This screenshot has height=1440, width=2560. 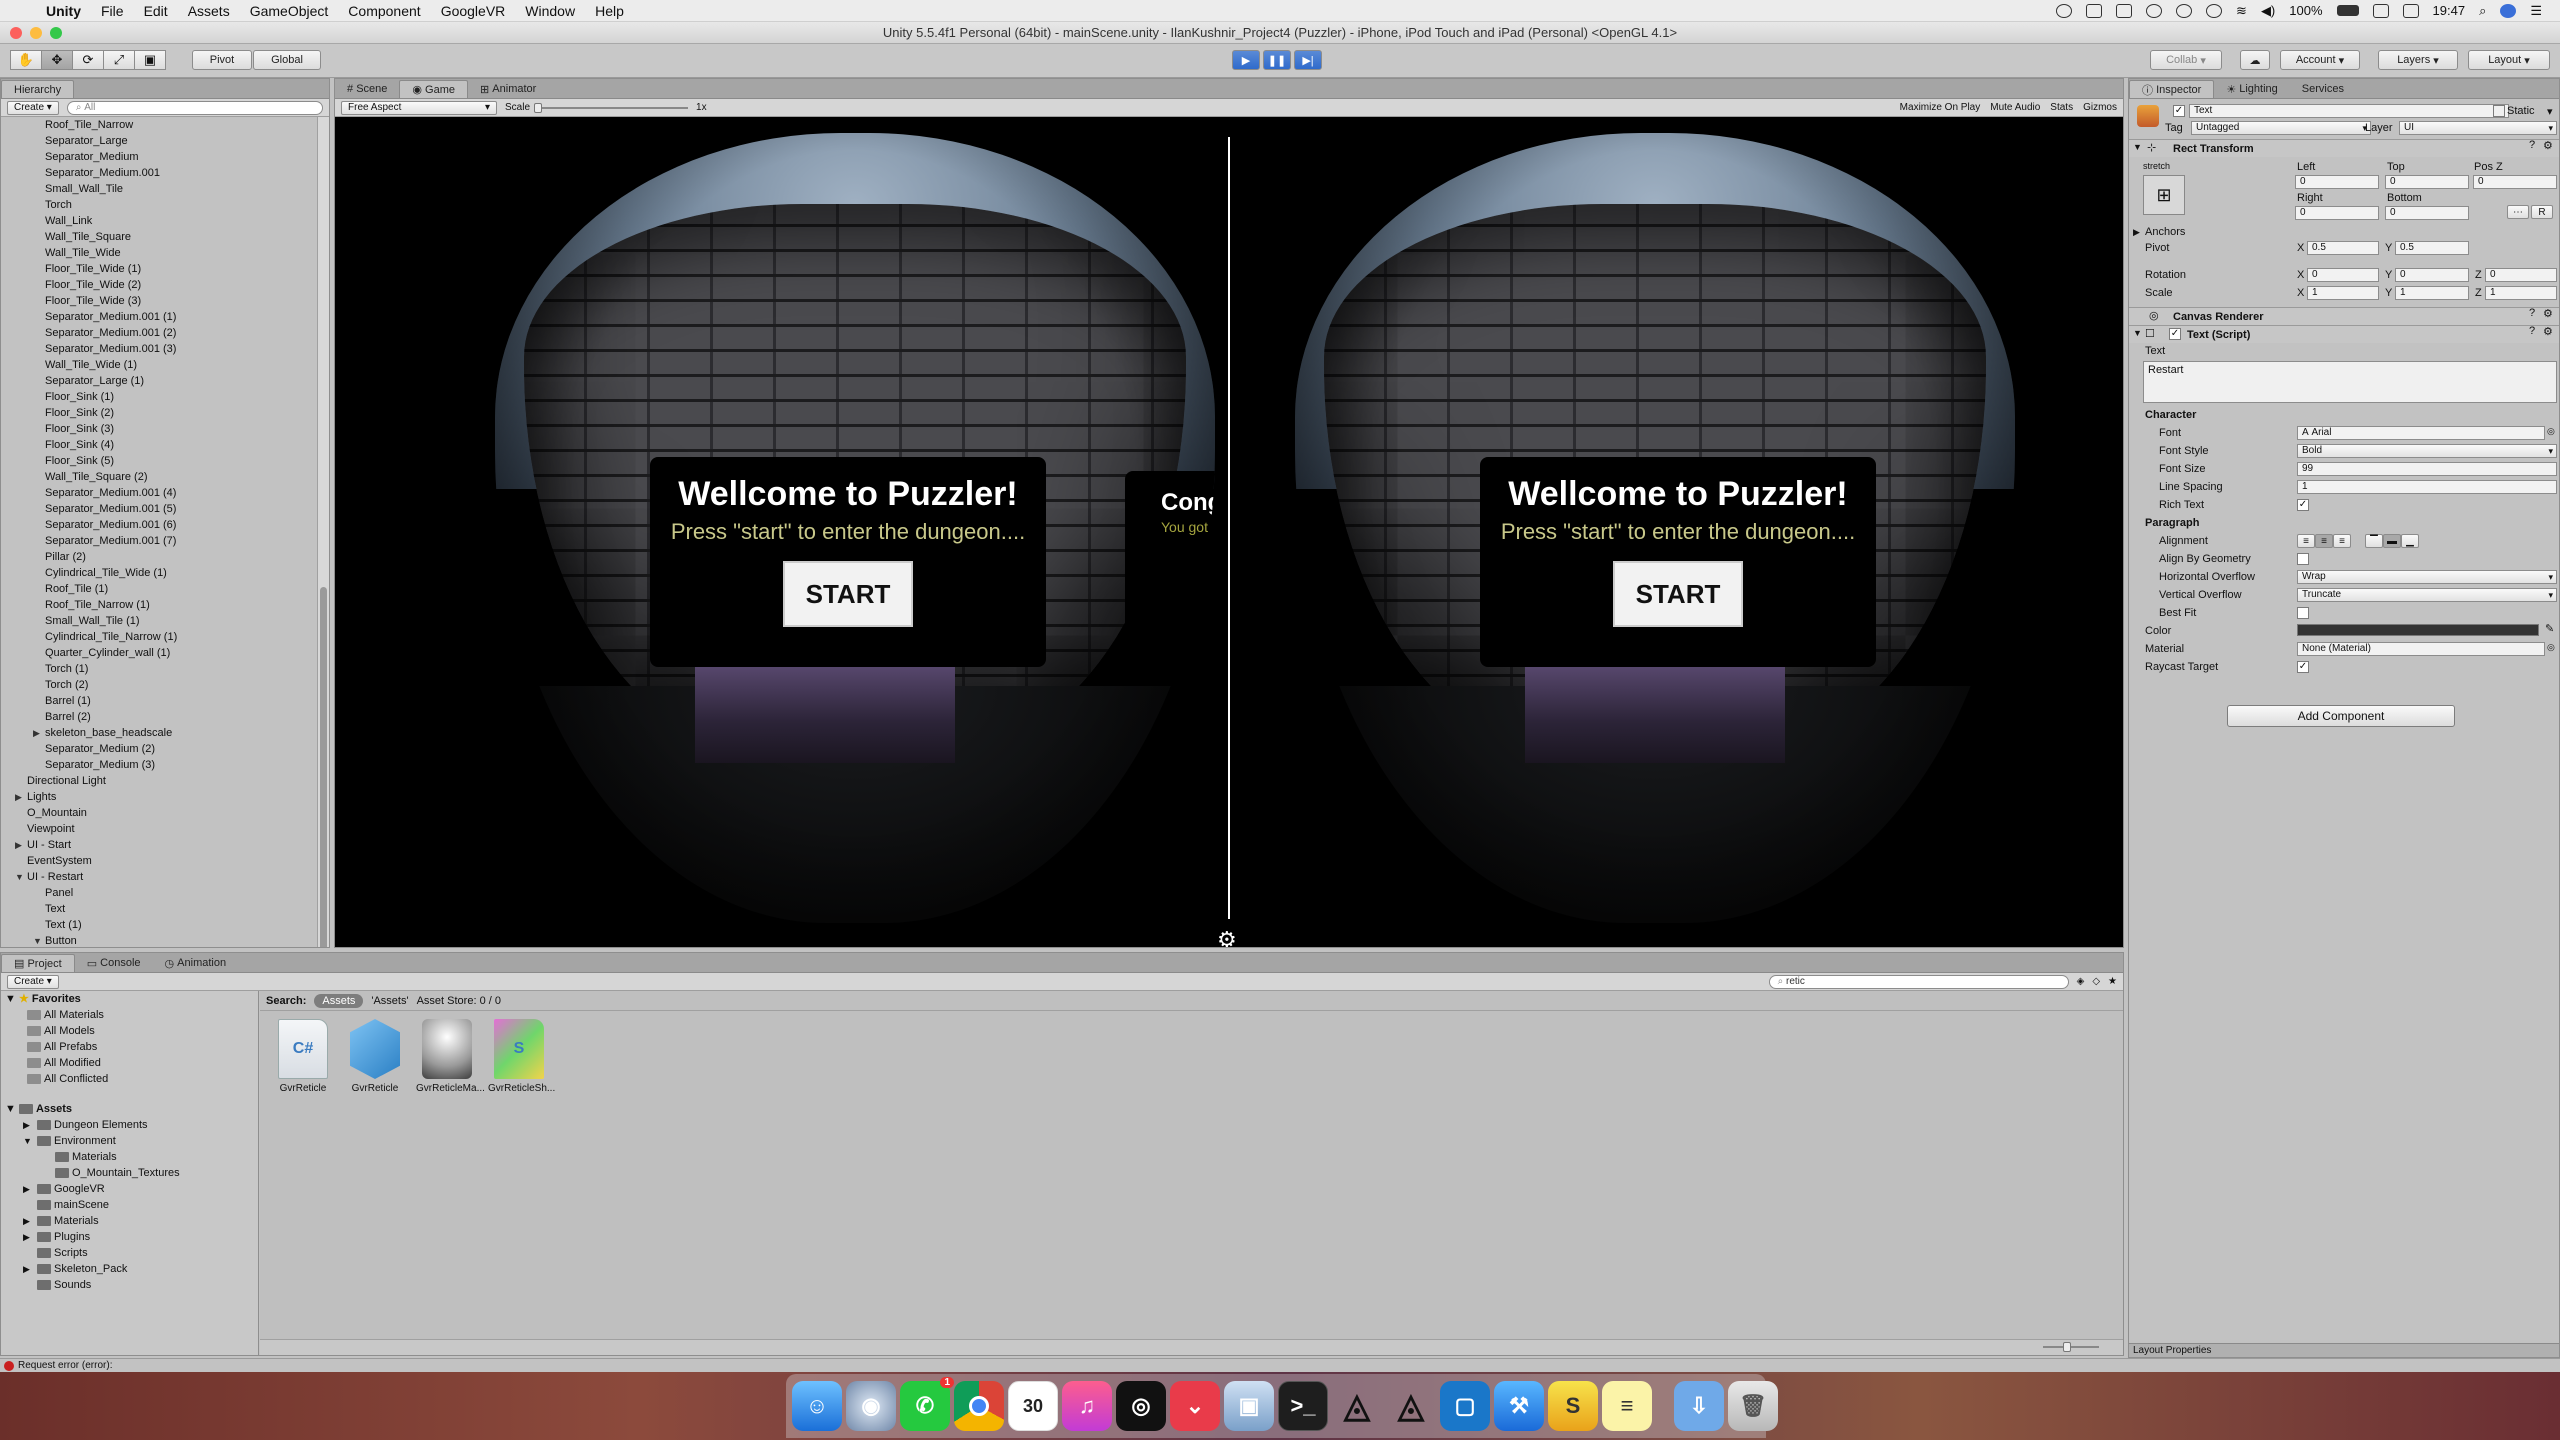 I want to click on align-left-icon: ≡, so click(x=2306, y=541).